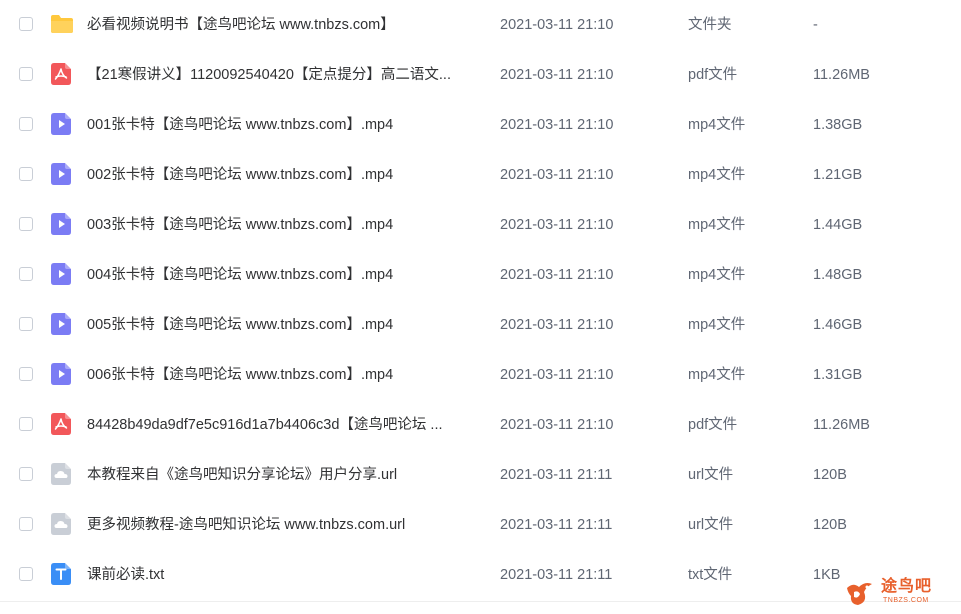 Image resolution: width=961 pixels, height=614 pixels. Describe the element at coordinates (862, 593) in the screenshot. I see `bird-logo-icon` at that location.